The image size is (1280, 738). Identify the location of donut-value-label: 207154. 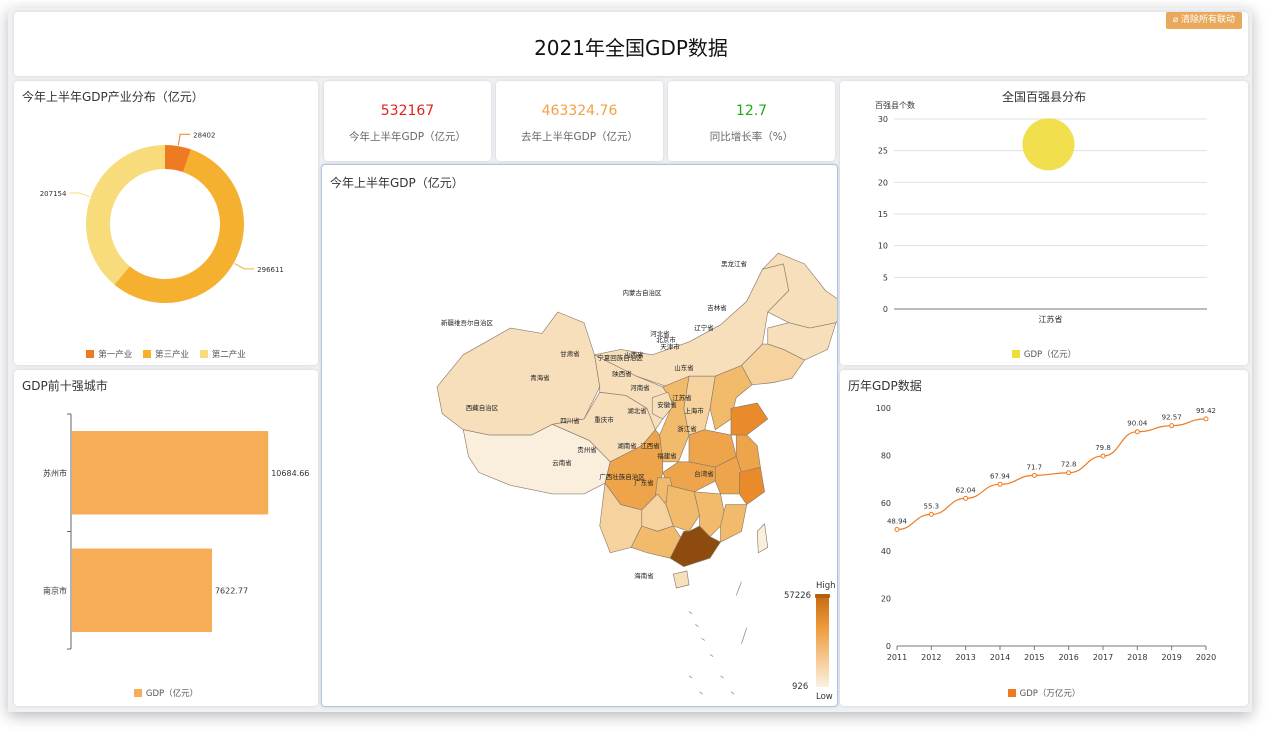
(53, 194).